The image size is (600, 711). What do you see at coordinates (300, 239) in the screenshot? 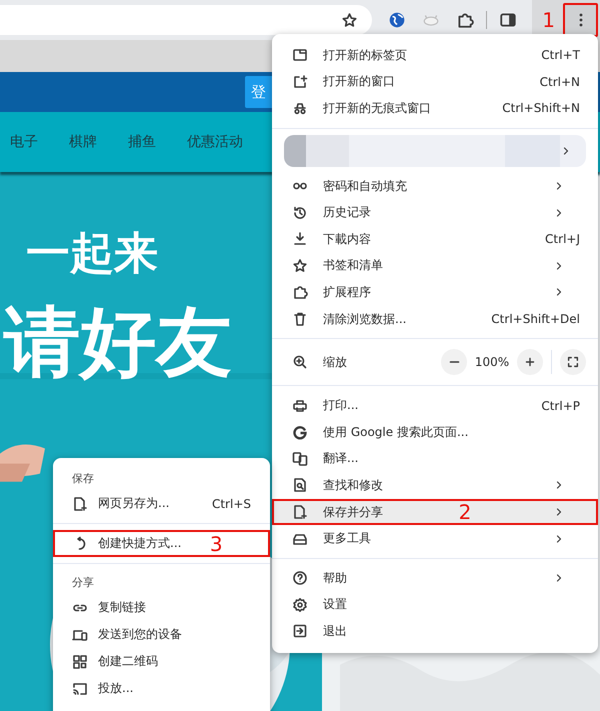
I see `download-icon` at bounding box center [300, 239].